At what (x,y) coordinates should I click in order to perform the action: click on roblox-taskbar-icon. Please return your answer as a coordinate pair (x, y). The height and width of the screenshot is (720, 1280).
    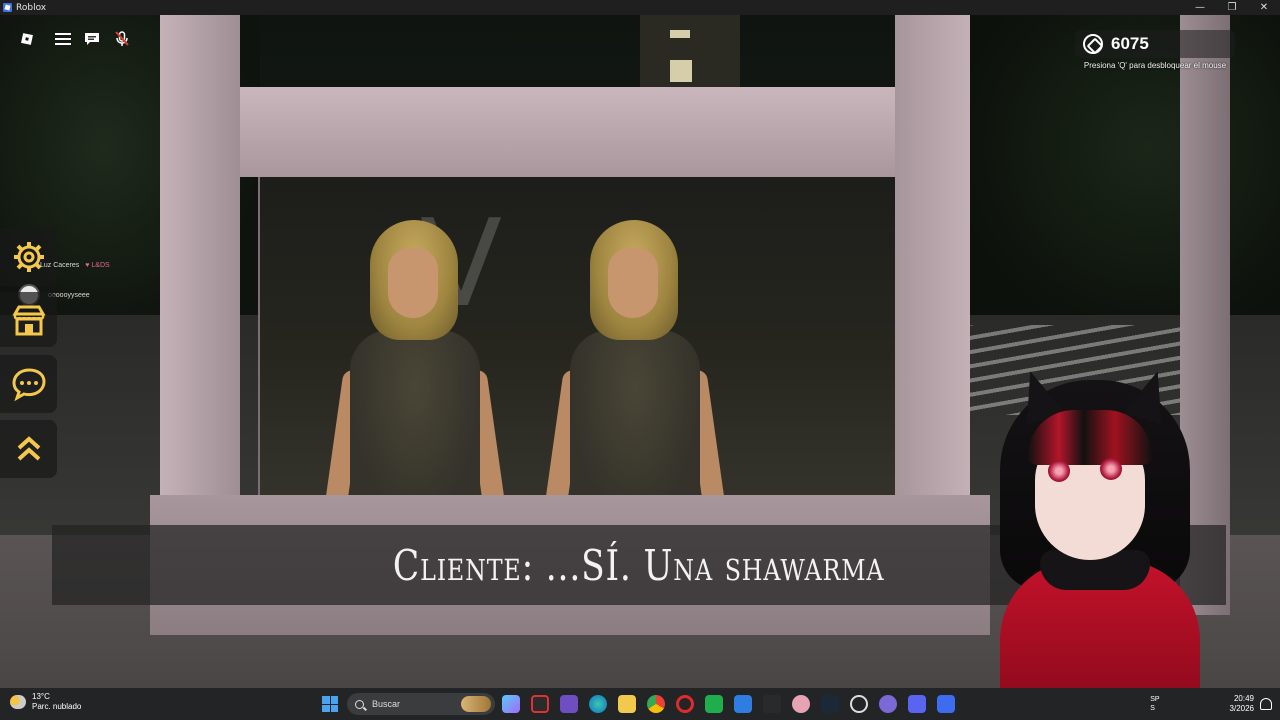
    Looking at the image, I should click on (946, 704).